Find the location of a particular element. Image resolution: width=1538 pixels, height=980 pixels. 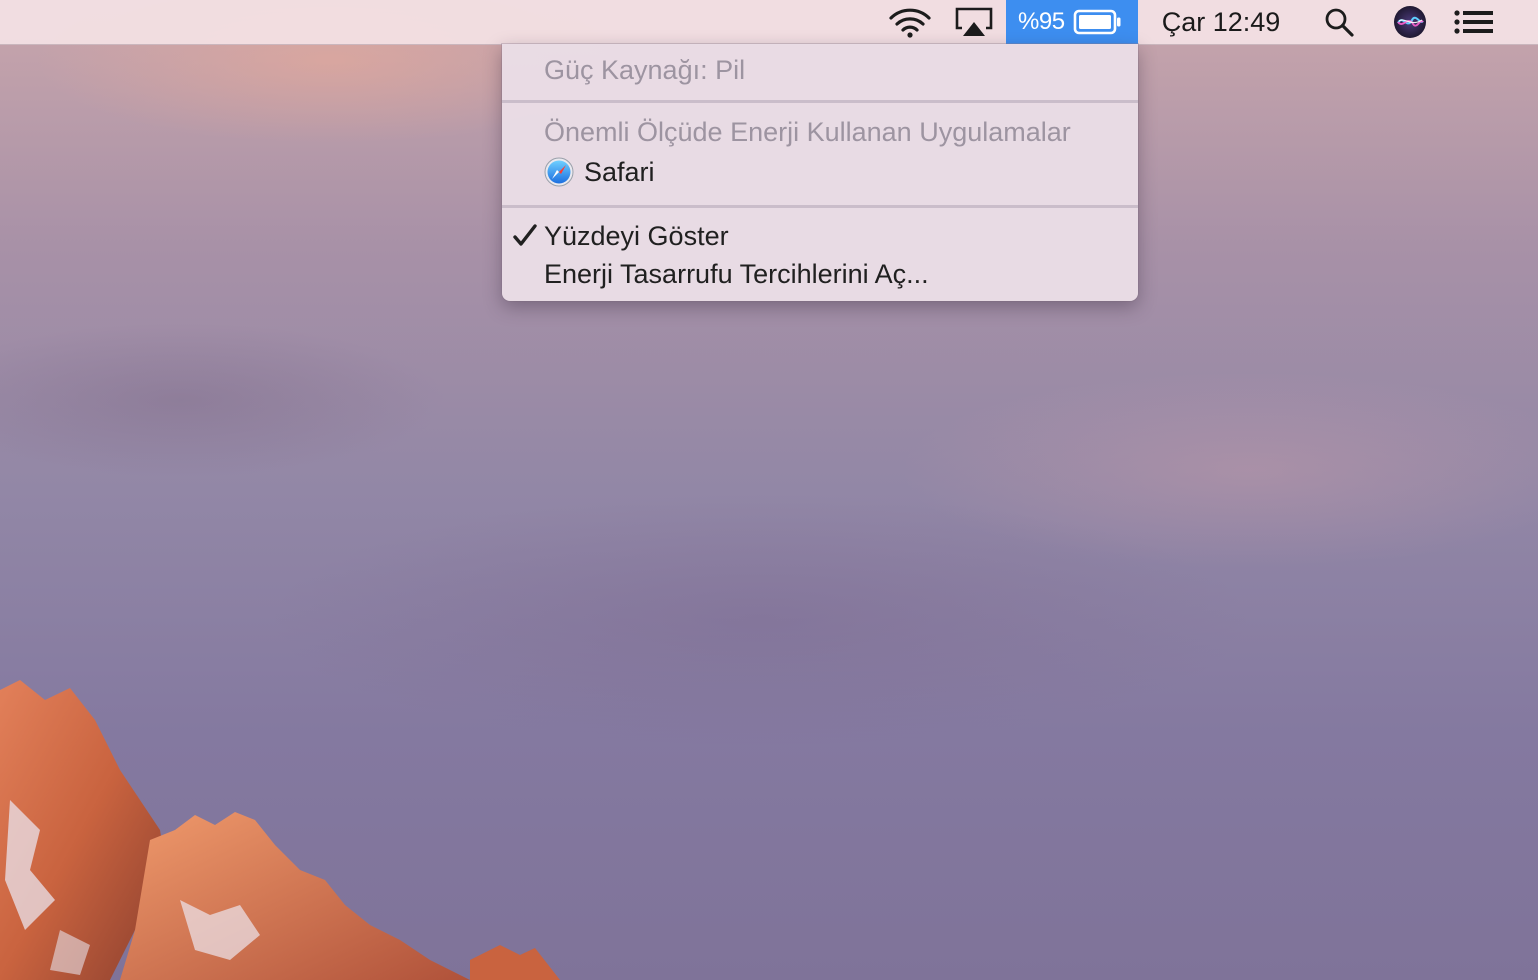

clock-item: Çar 12:49 is located at coordinates (1221, 22).